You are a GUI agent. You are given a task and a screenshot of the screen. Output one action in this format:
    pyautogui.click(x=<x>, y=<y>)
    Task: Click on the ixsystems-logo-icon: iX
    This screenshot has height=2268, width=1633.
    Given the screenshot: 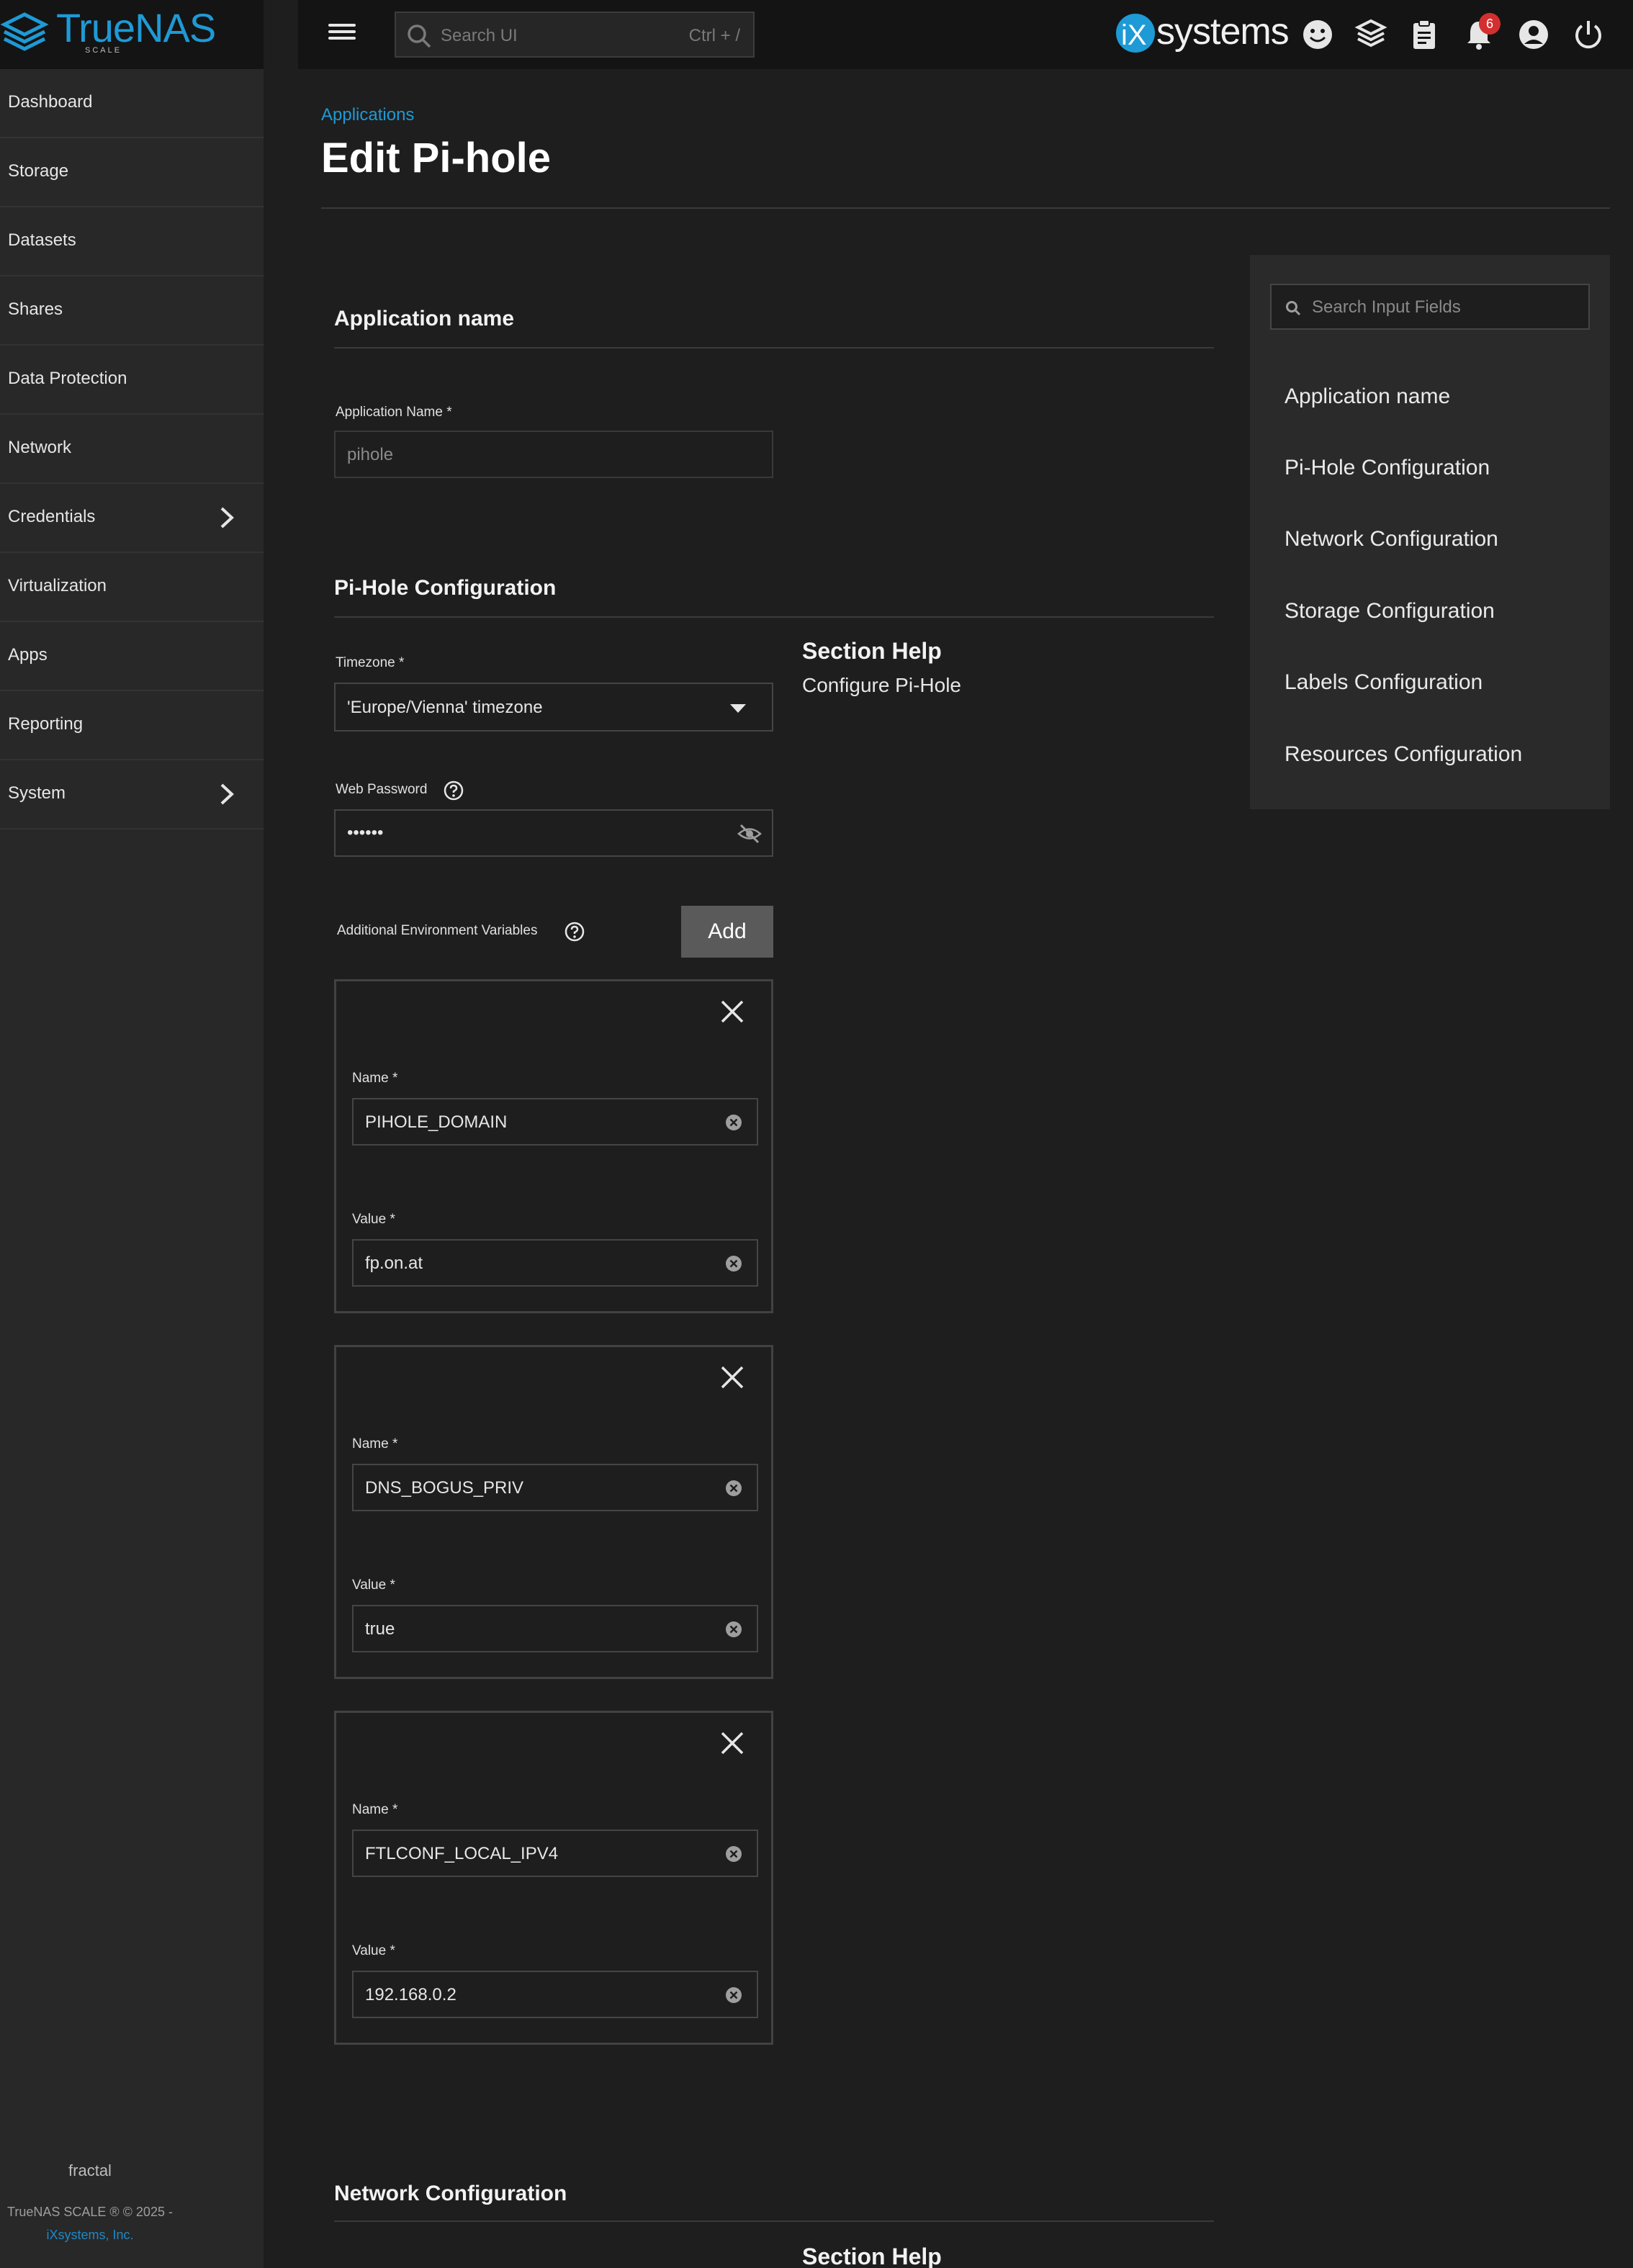 What is the action you would take?
    pyautogui.click(x=1137, y=33)
    